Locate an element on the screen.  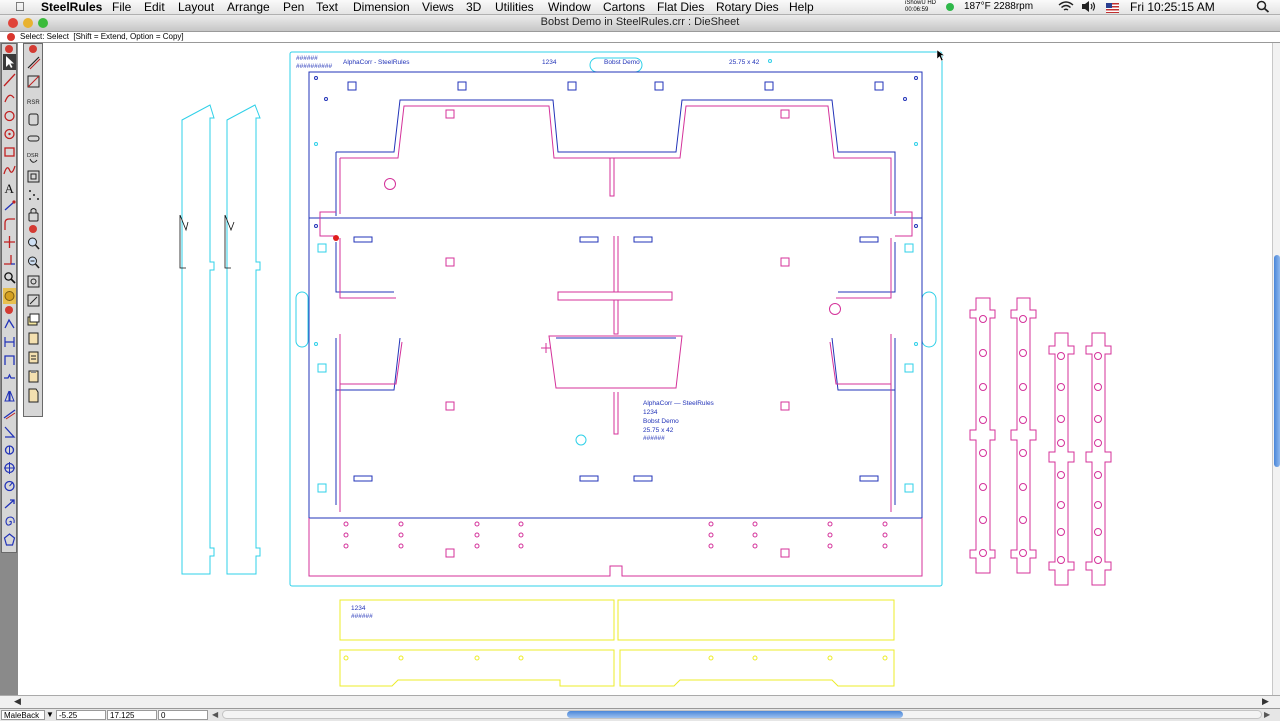
close-view-palette-button is located at coordinates (33, 229).